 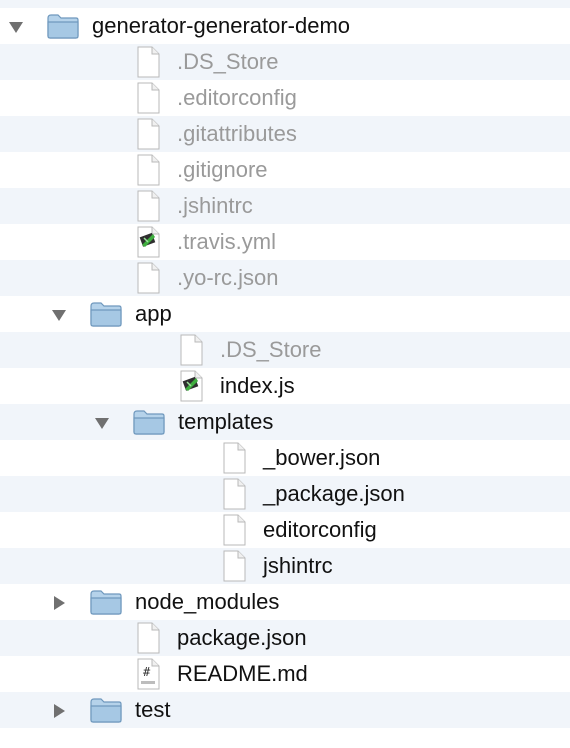 What do you see at coordinates (285, 314) in the screenshot?
I see `tree-row-folder: app` at bounding box center [285, 314].